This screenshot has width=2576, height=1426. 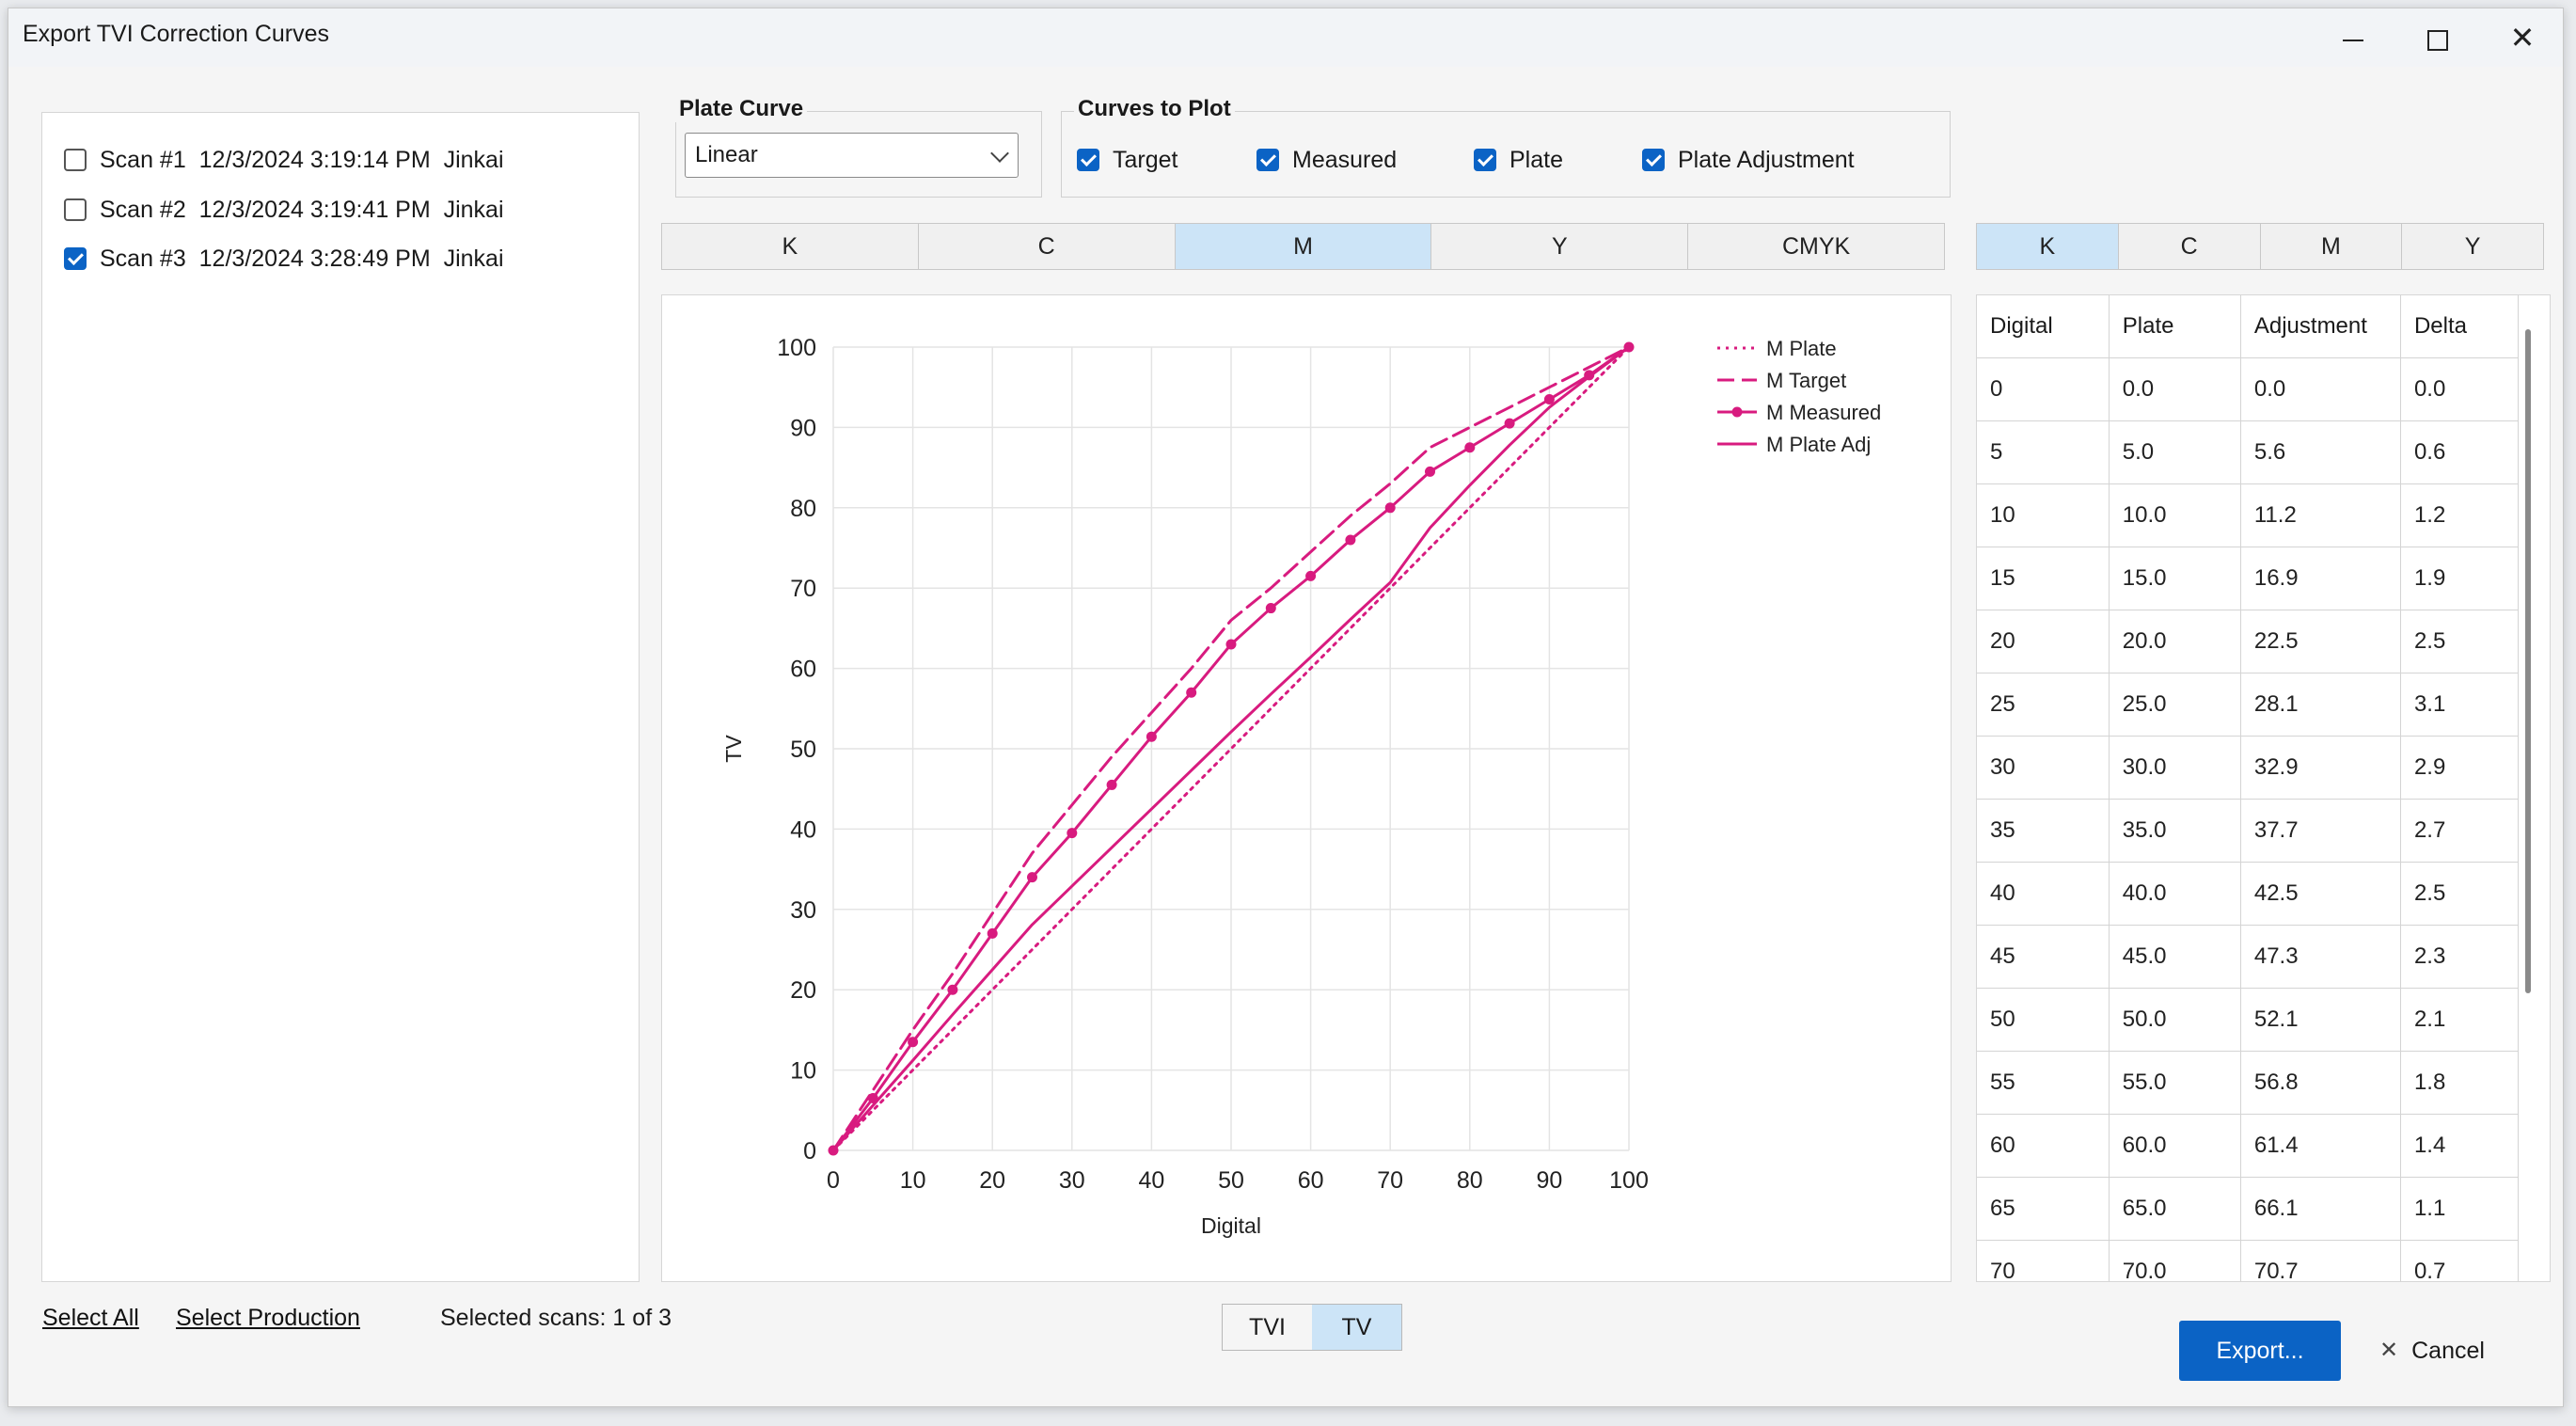 I want to click on tv-mode-toggle: TVI TV, so click(x=1312, y=1327).